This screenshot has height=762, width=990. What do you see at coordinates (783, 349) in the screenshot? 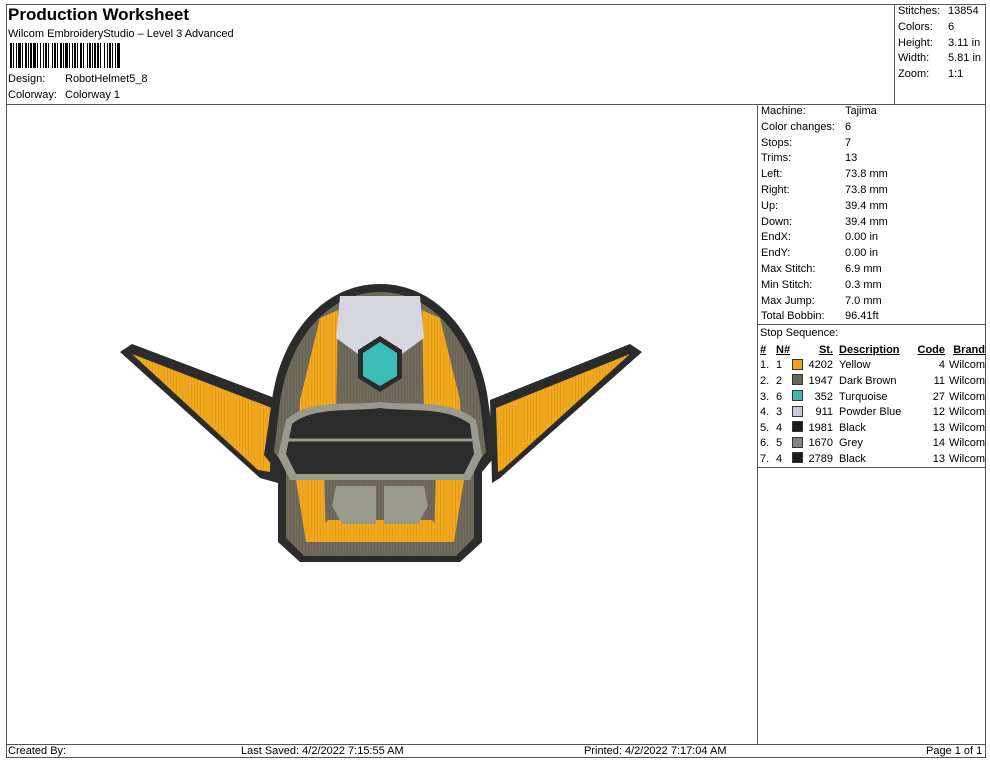
I see `col-n: N#` at bounding box center [783, 349].